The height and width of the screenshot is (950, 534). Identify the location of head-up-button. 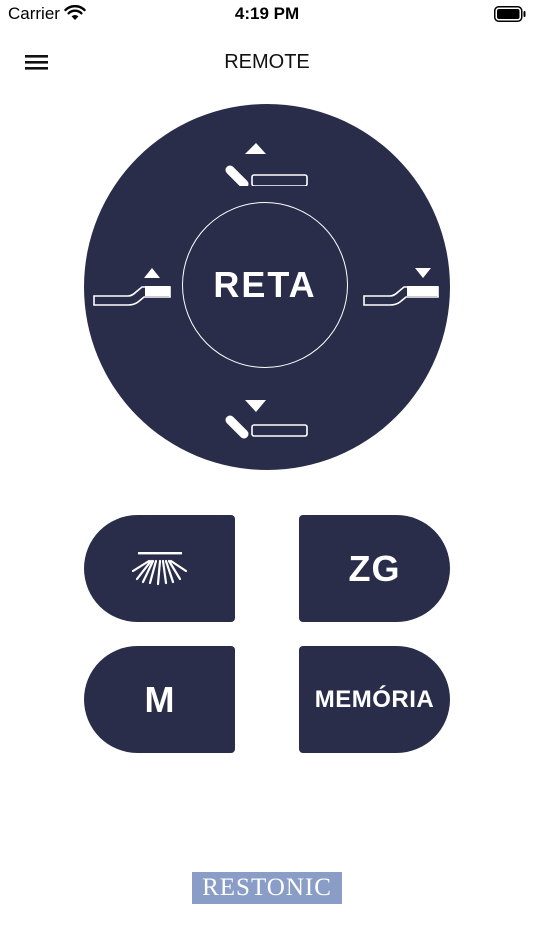
(267, 155).